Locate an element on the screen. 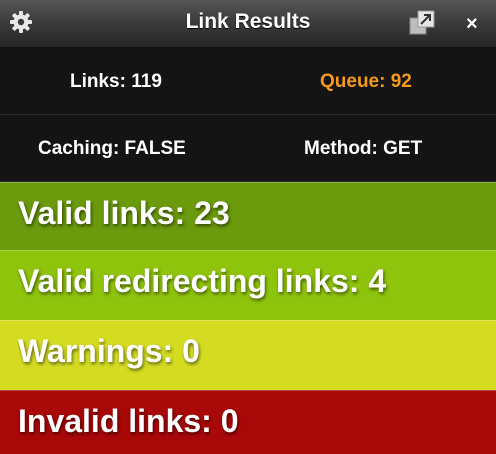 This screenshot has width=496, height=454. stats-row-links-queue: Links: 119 Queue: 92 is located at coordinates (248, 81).